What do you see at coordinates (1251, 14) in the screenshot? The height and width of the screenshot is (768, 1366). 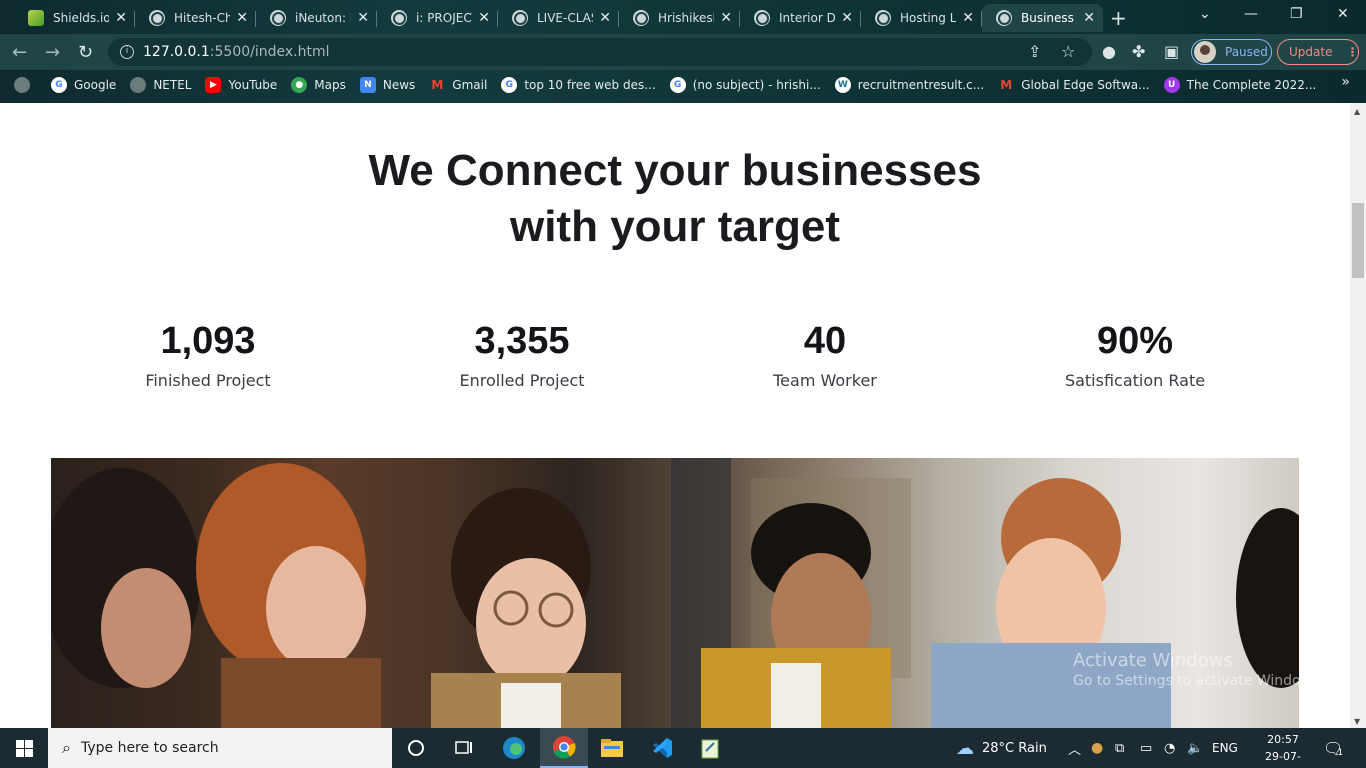 I see `minimize-icon: —` at bounding box center [1251, 14].